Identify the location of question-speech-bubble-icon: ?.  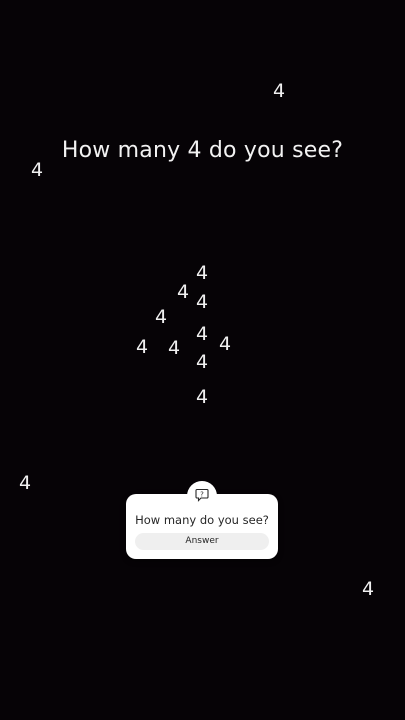
(202, 496).